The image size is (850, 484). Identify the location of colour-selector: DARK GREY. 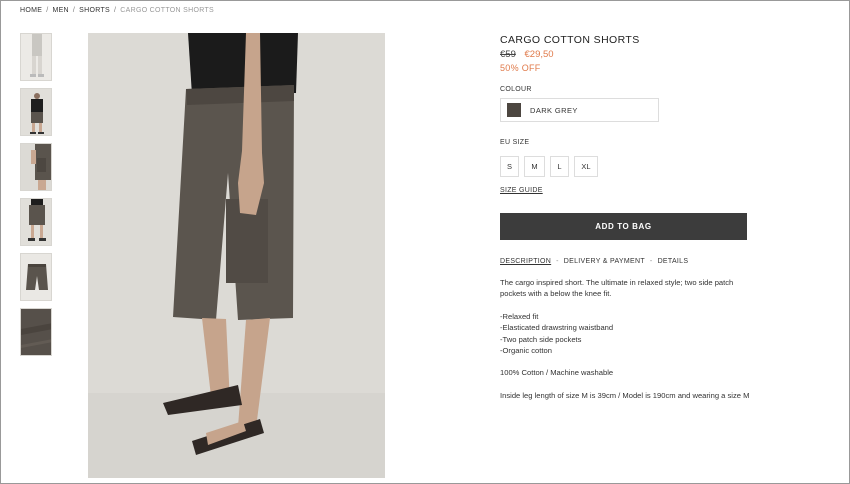
(579, 110).